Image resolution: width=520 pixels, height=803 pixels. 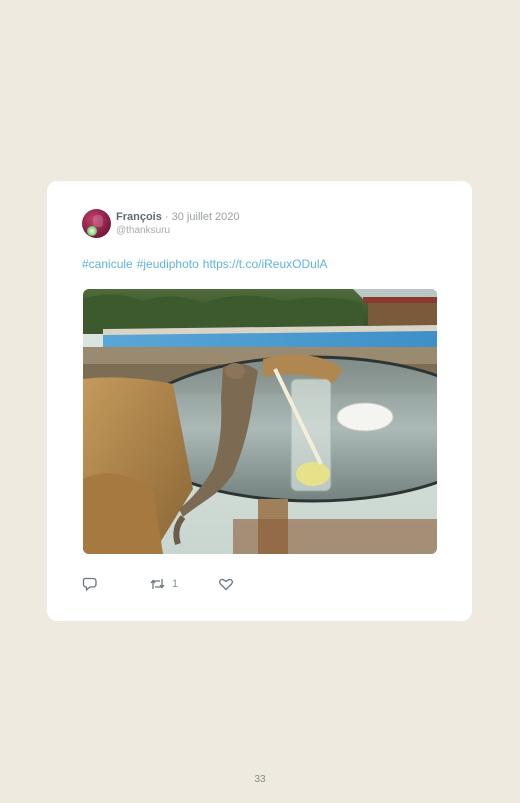 I want to click on retweet-button: 1, so click(x=163, y=584).